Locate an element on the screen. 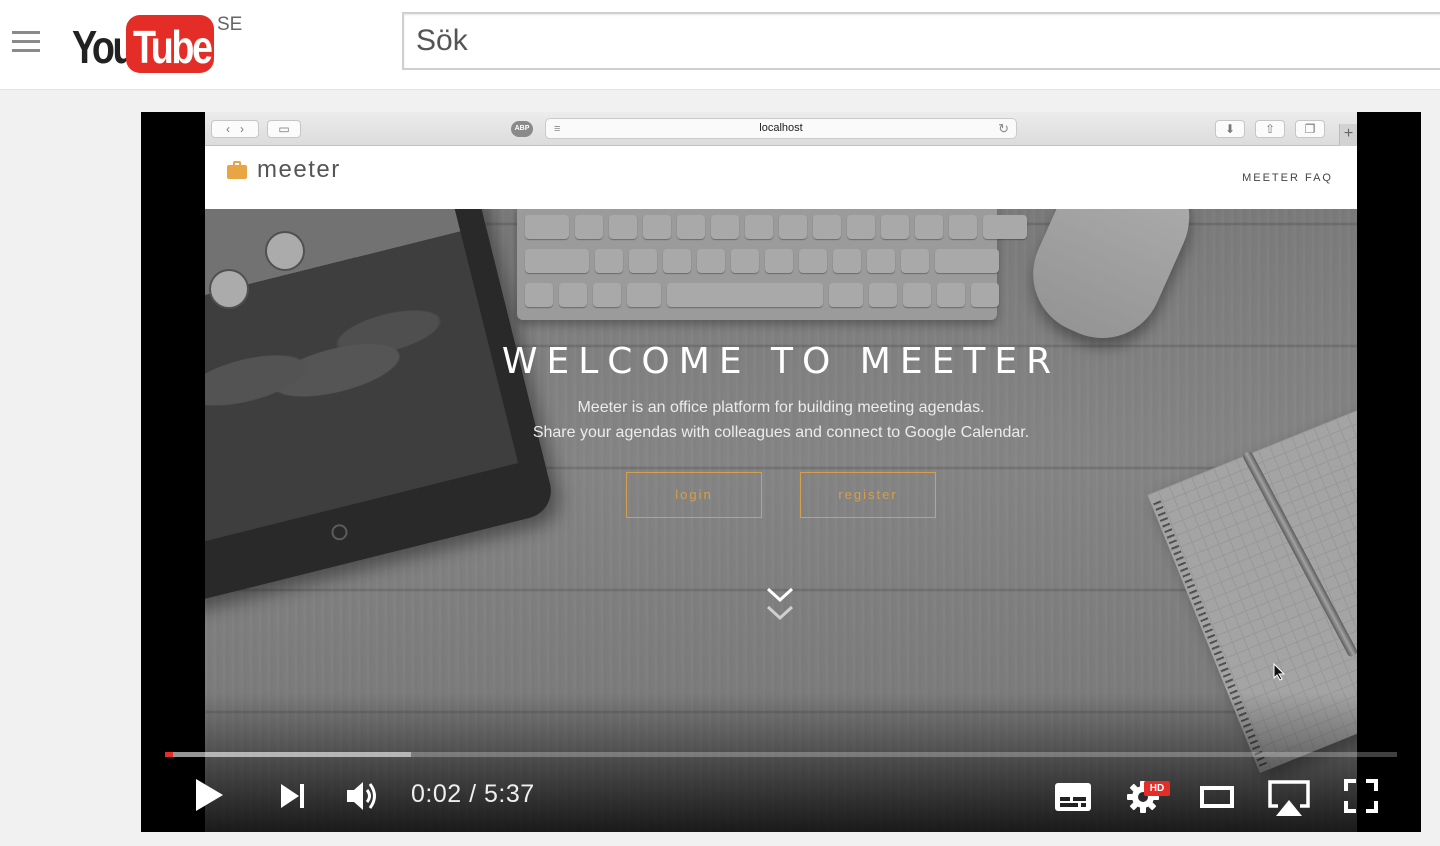  menu-icon is located at coordinates (26, 42).